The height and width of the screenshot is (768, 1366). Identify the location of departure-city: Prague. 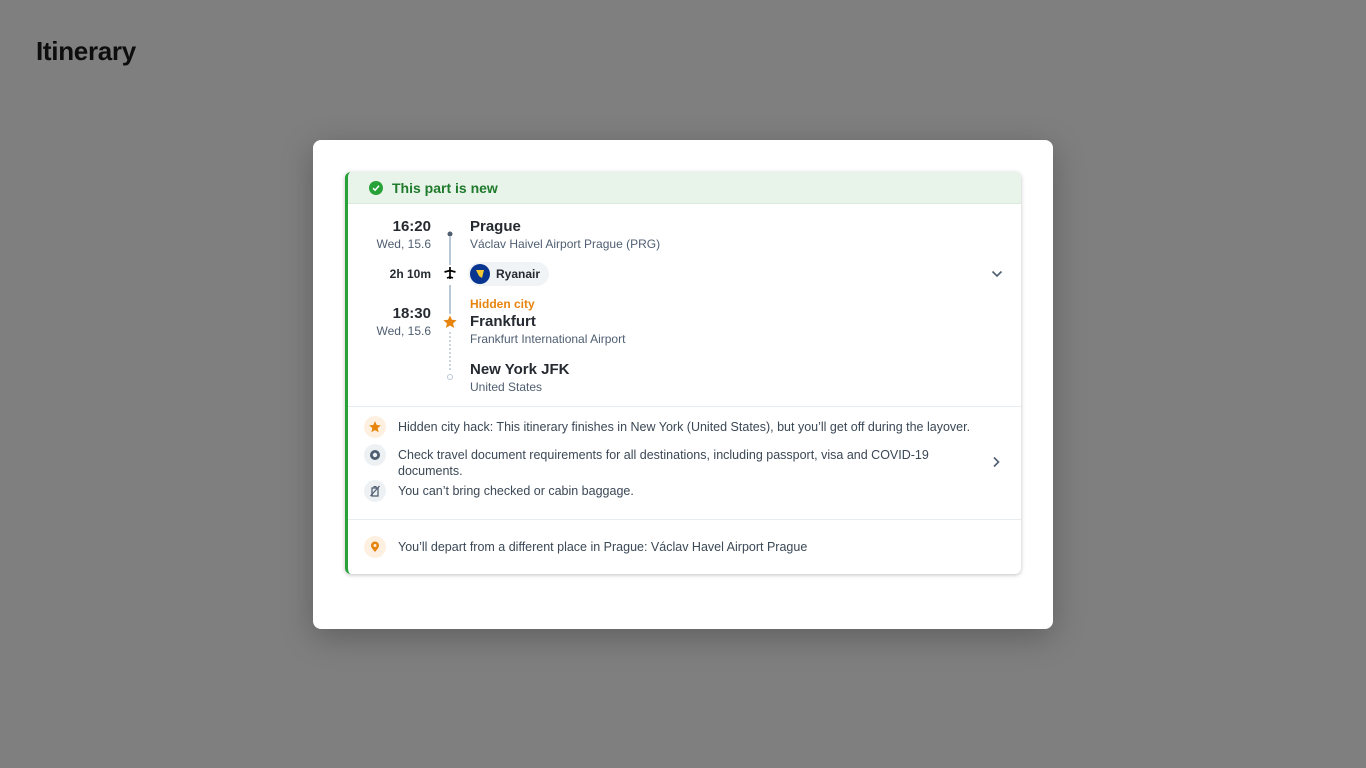
(495, 226).